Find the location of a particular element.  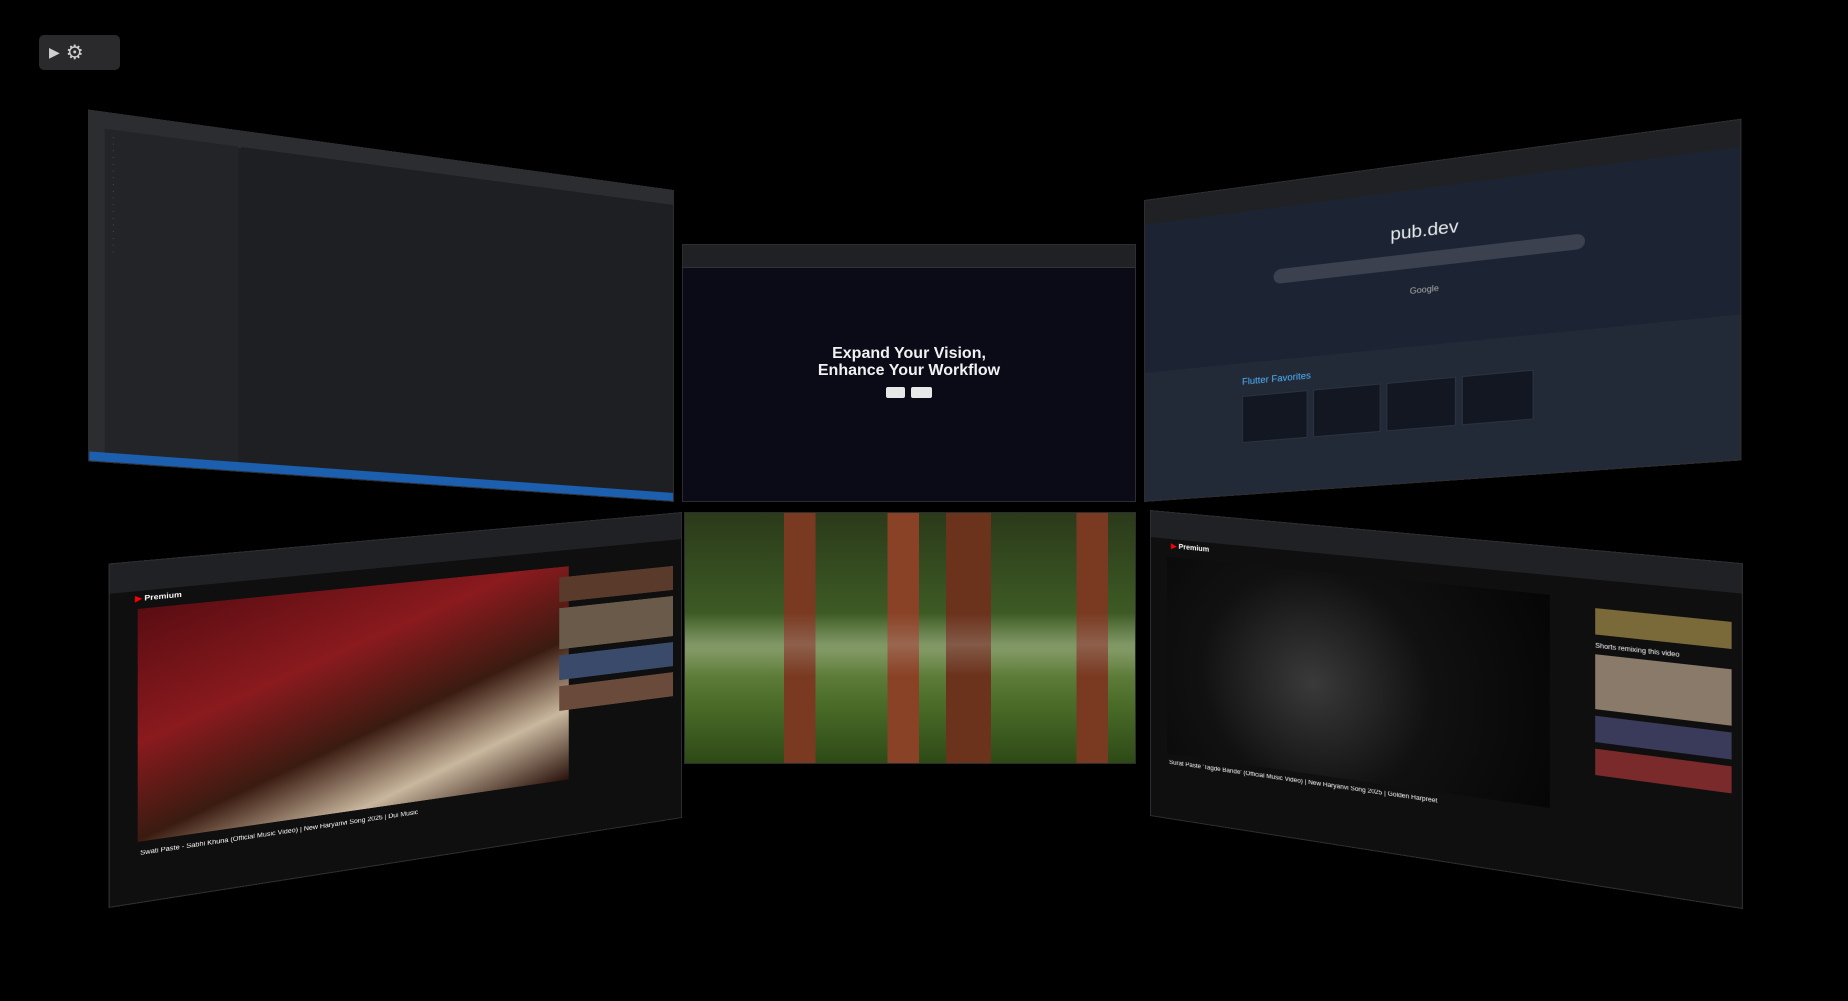

shorts-thumbnail is located at coordinates (1663, 690).